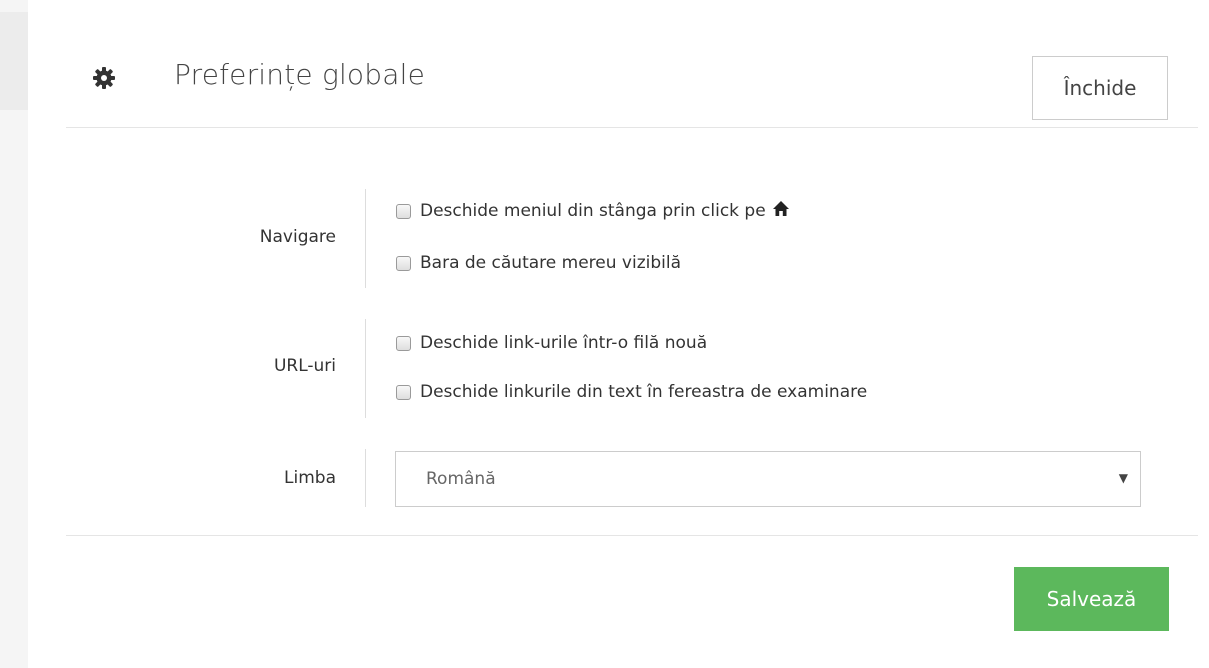  I want to click on open-text-links-preview-checkbox, so click(403, 392).